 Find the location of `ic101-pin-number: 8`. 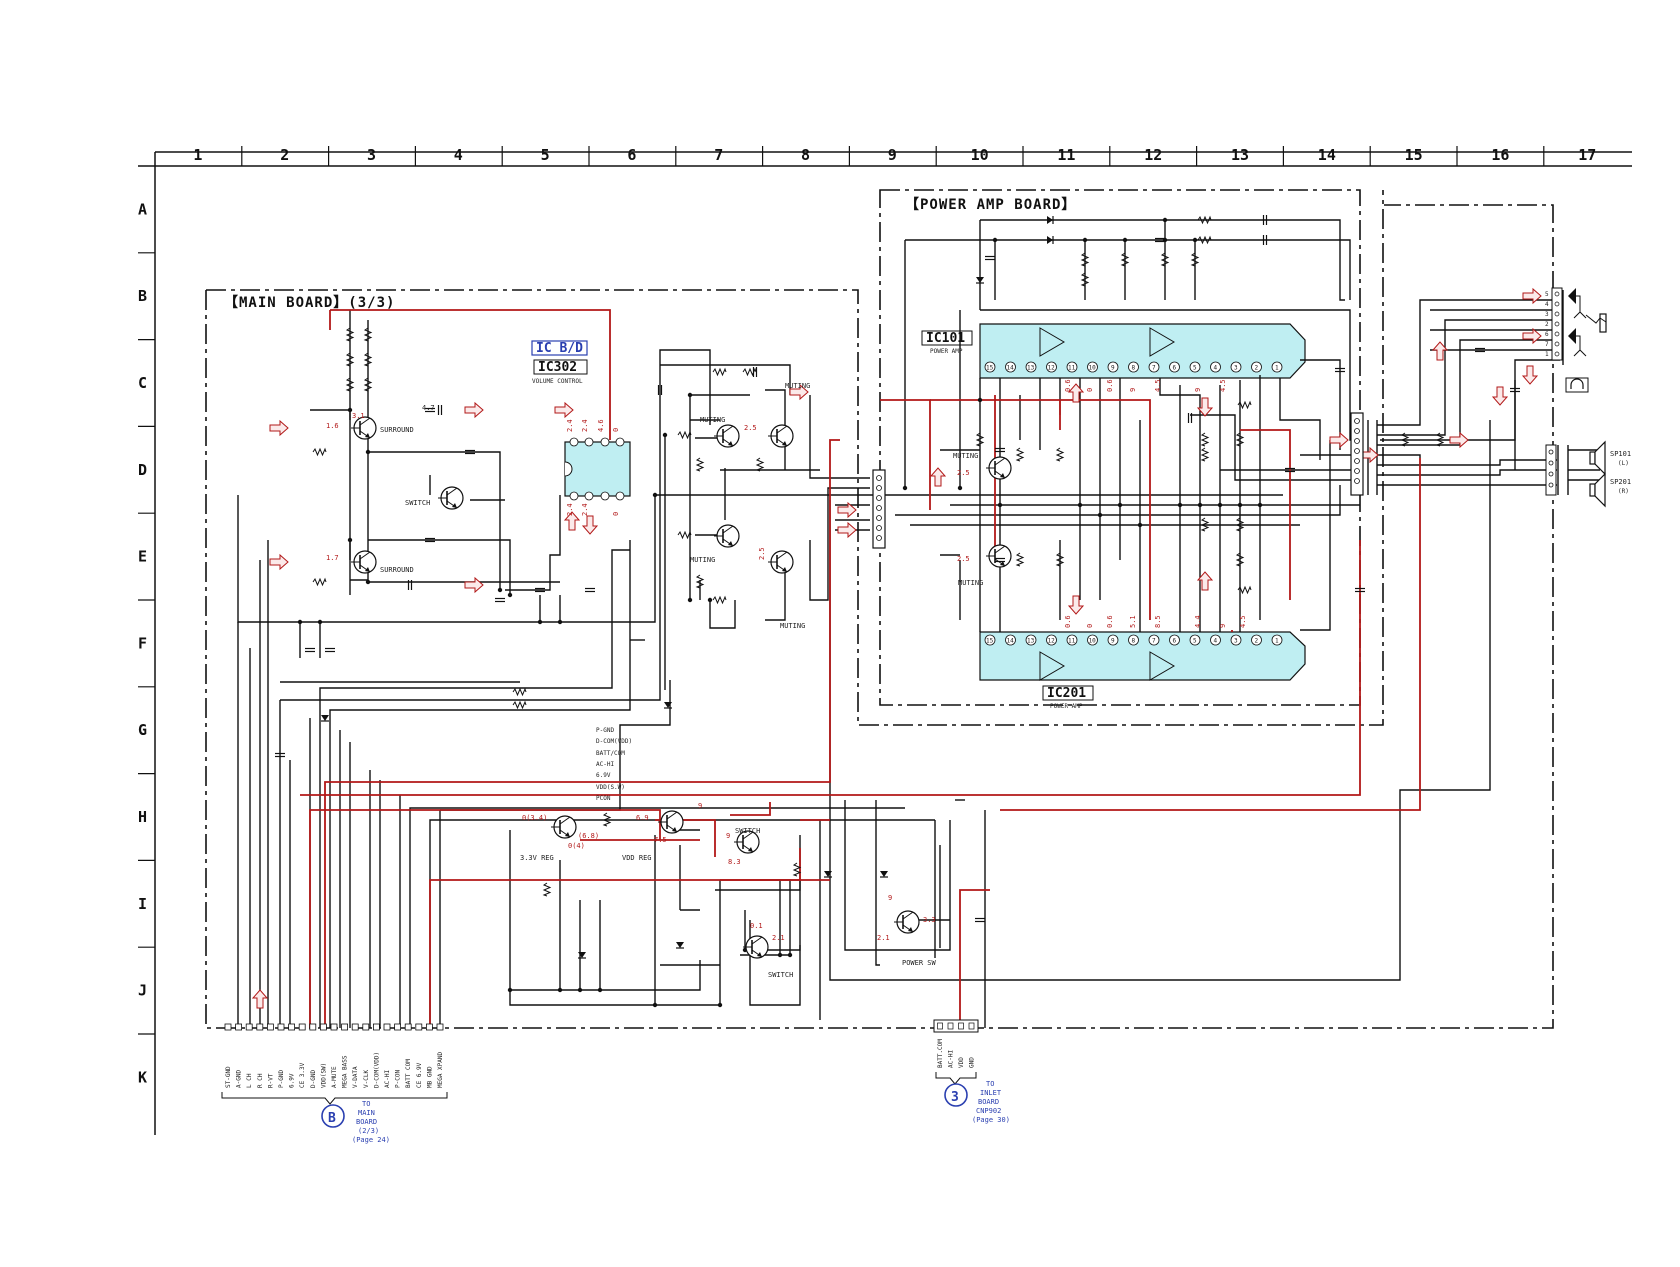

ic101-pin-number: 8 is located at coordinates (1134, 368).